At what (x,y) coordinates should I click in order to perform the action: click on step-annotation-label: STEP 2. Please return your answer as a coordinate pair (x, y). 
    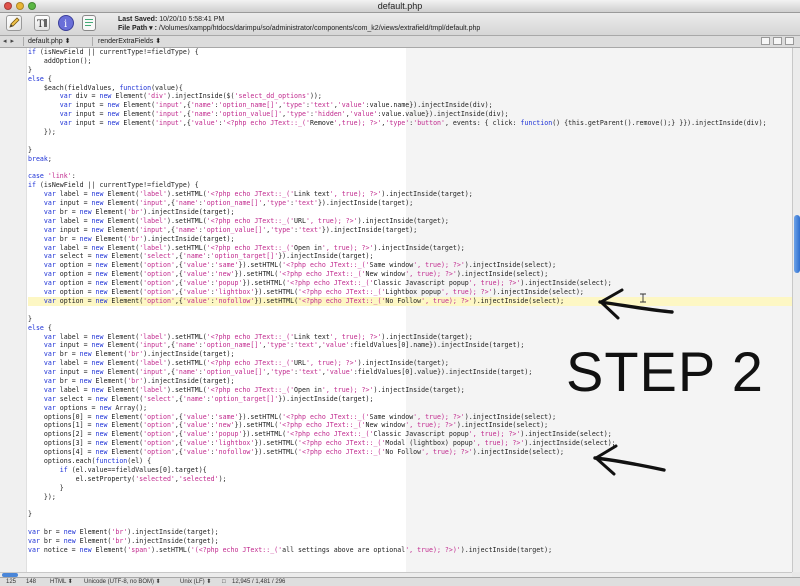
    Looking at the image, I should click on (665, 371).